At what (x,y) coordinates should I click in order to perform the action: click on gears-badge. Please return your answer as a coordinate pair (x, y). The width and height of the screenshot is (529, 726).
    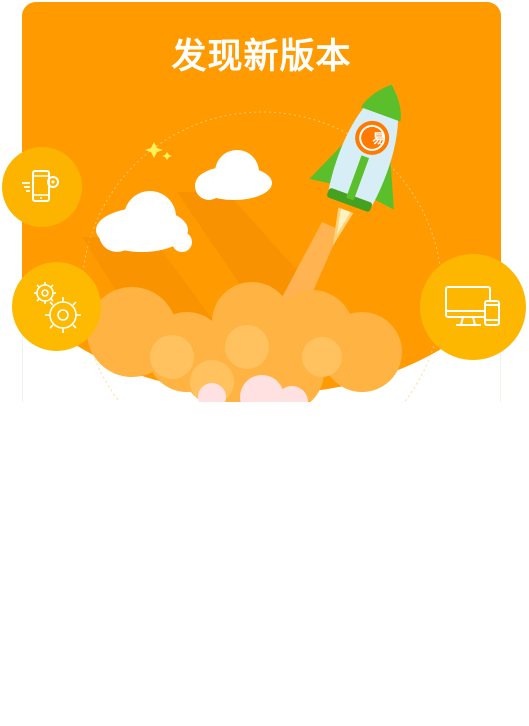
    Looking at the image, I should click on (56, 306).